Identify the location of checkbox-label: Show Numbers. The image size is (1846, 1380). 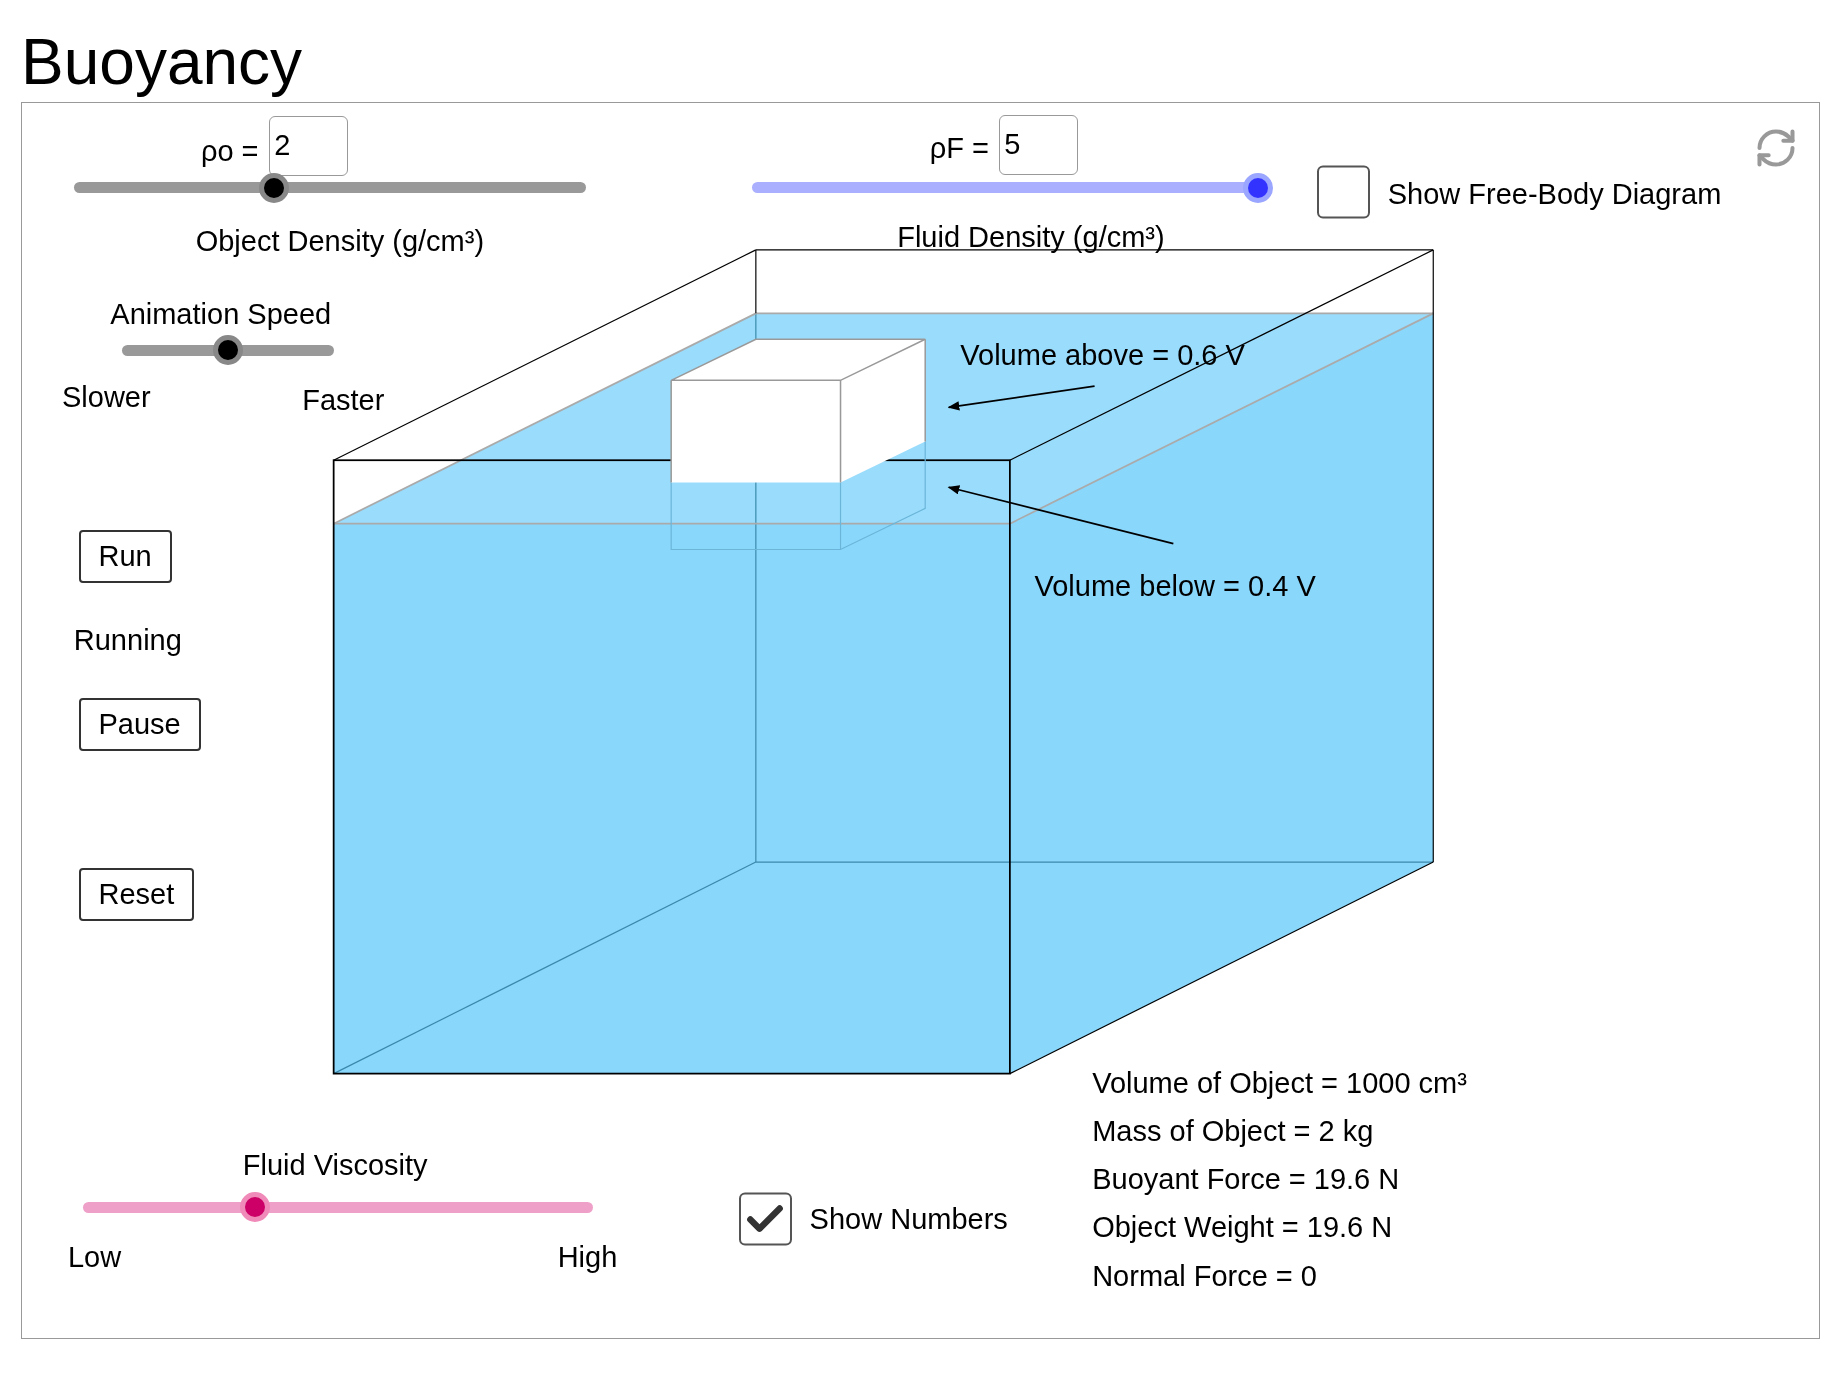
(908, 1219).